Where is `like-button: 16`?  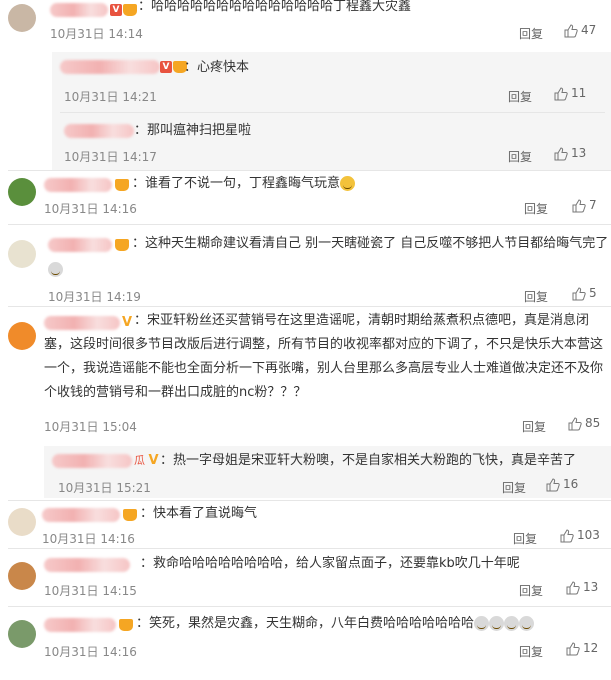
like-button: 16 is located at coordinates (562, 484).